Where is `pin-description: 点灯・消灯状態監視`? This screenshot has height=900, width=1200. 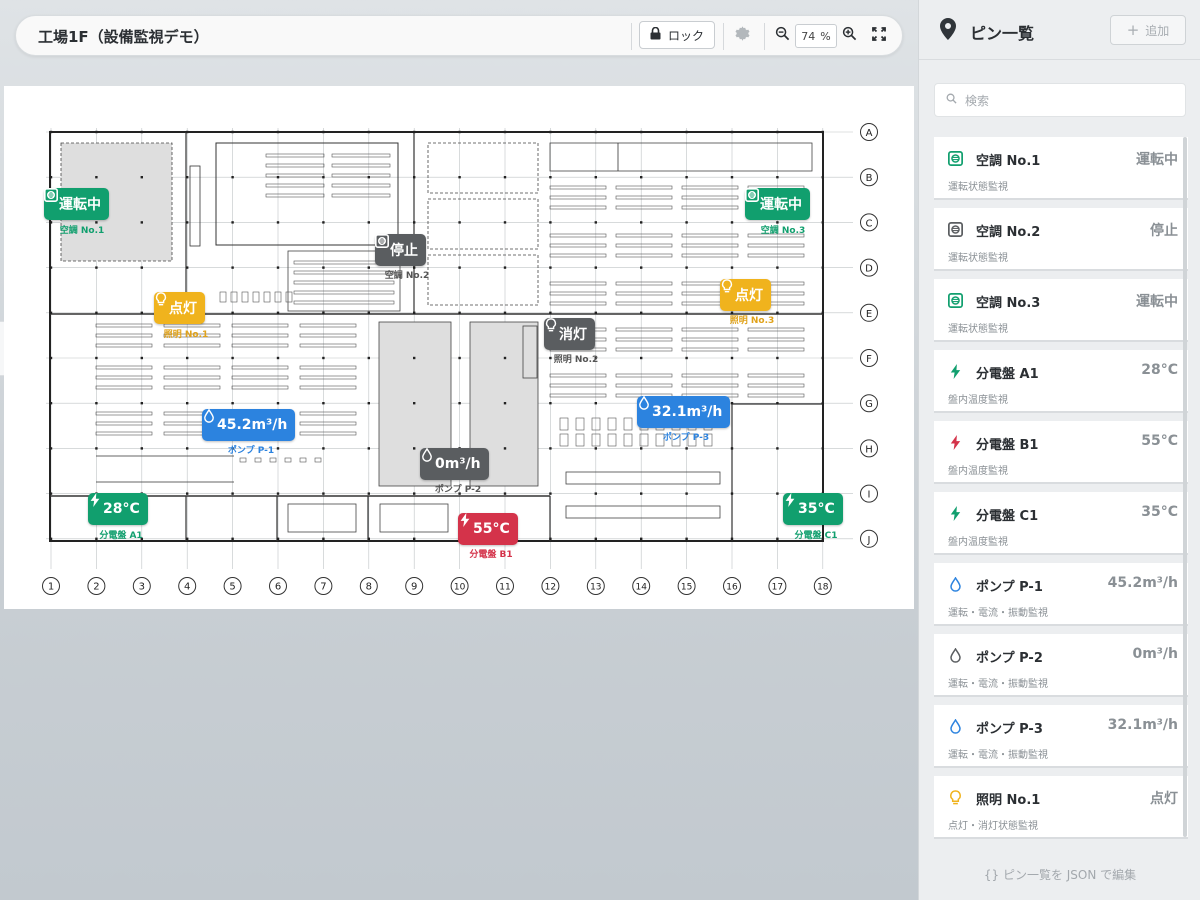 pin-description: 点灯・消灯状態監視 is located at coordinates (993, 826).